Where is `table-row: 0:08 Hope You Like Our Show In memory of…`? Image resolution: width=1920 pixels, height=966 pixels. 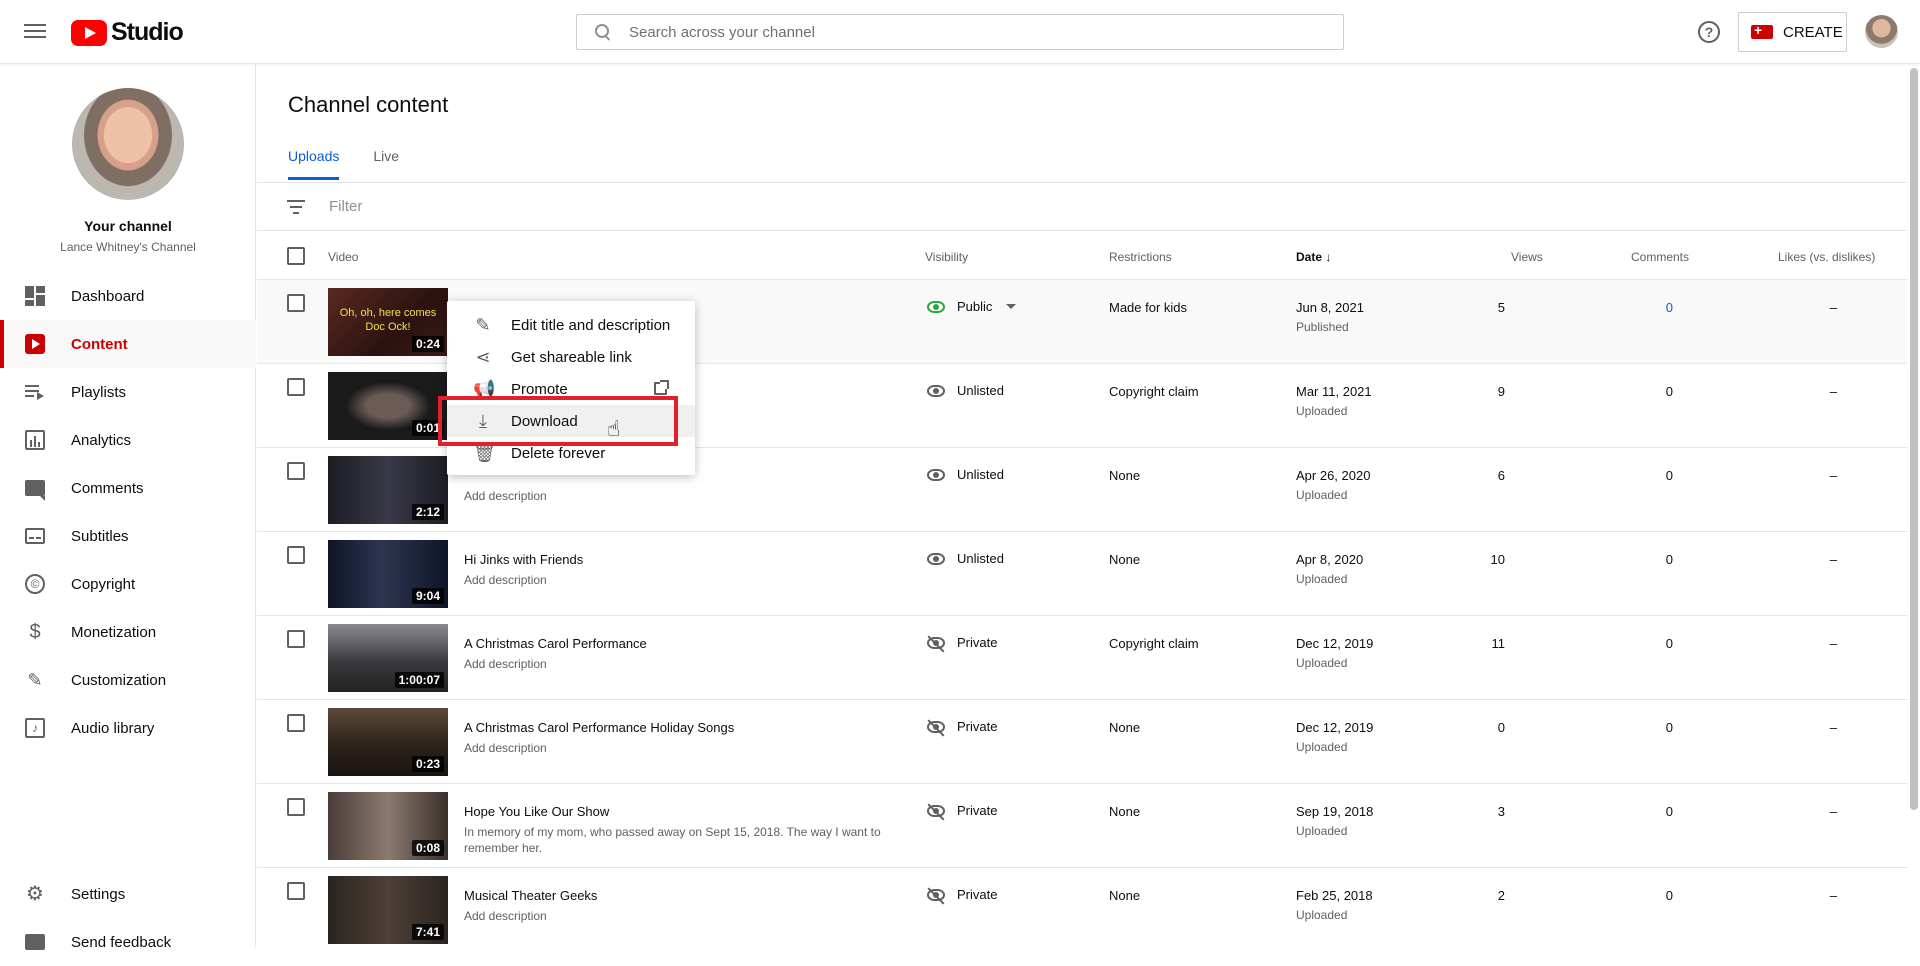 table-row: 0:08 Hope You Like Our Show In memory of… is located at coordinates (1082, 826).